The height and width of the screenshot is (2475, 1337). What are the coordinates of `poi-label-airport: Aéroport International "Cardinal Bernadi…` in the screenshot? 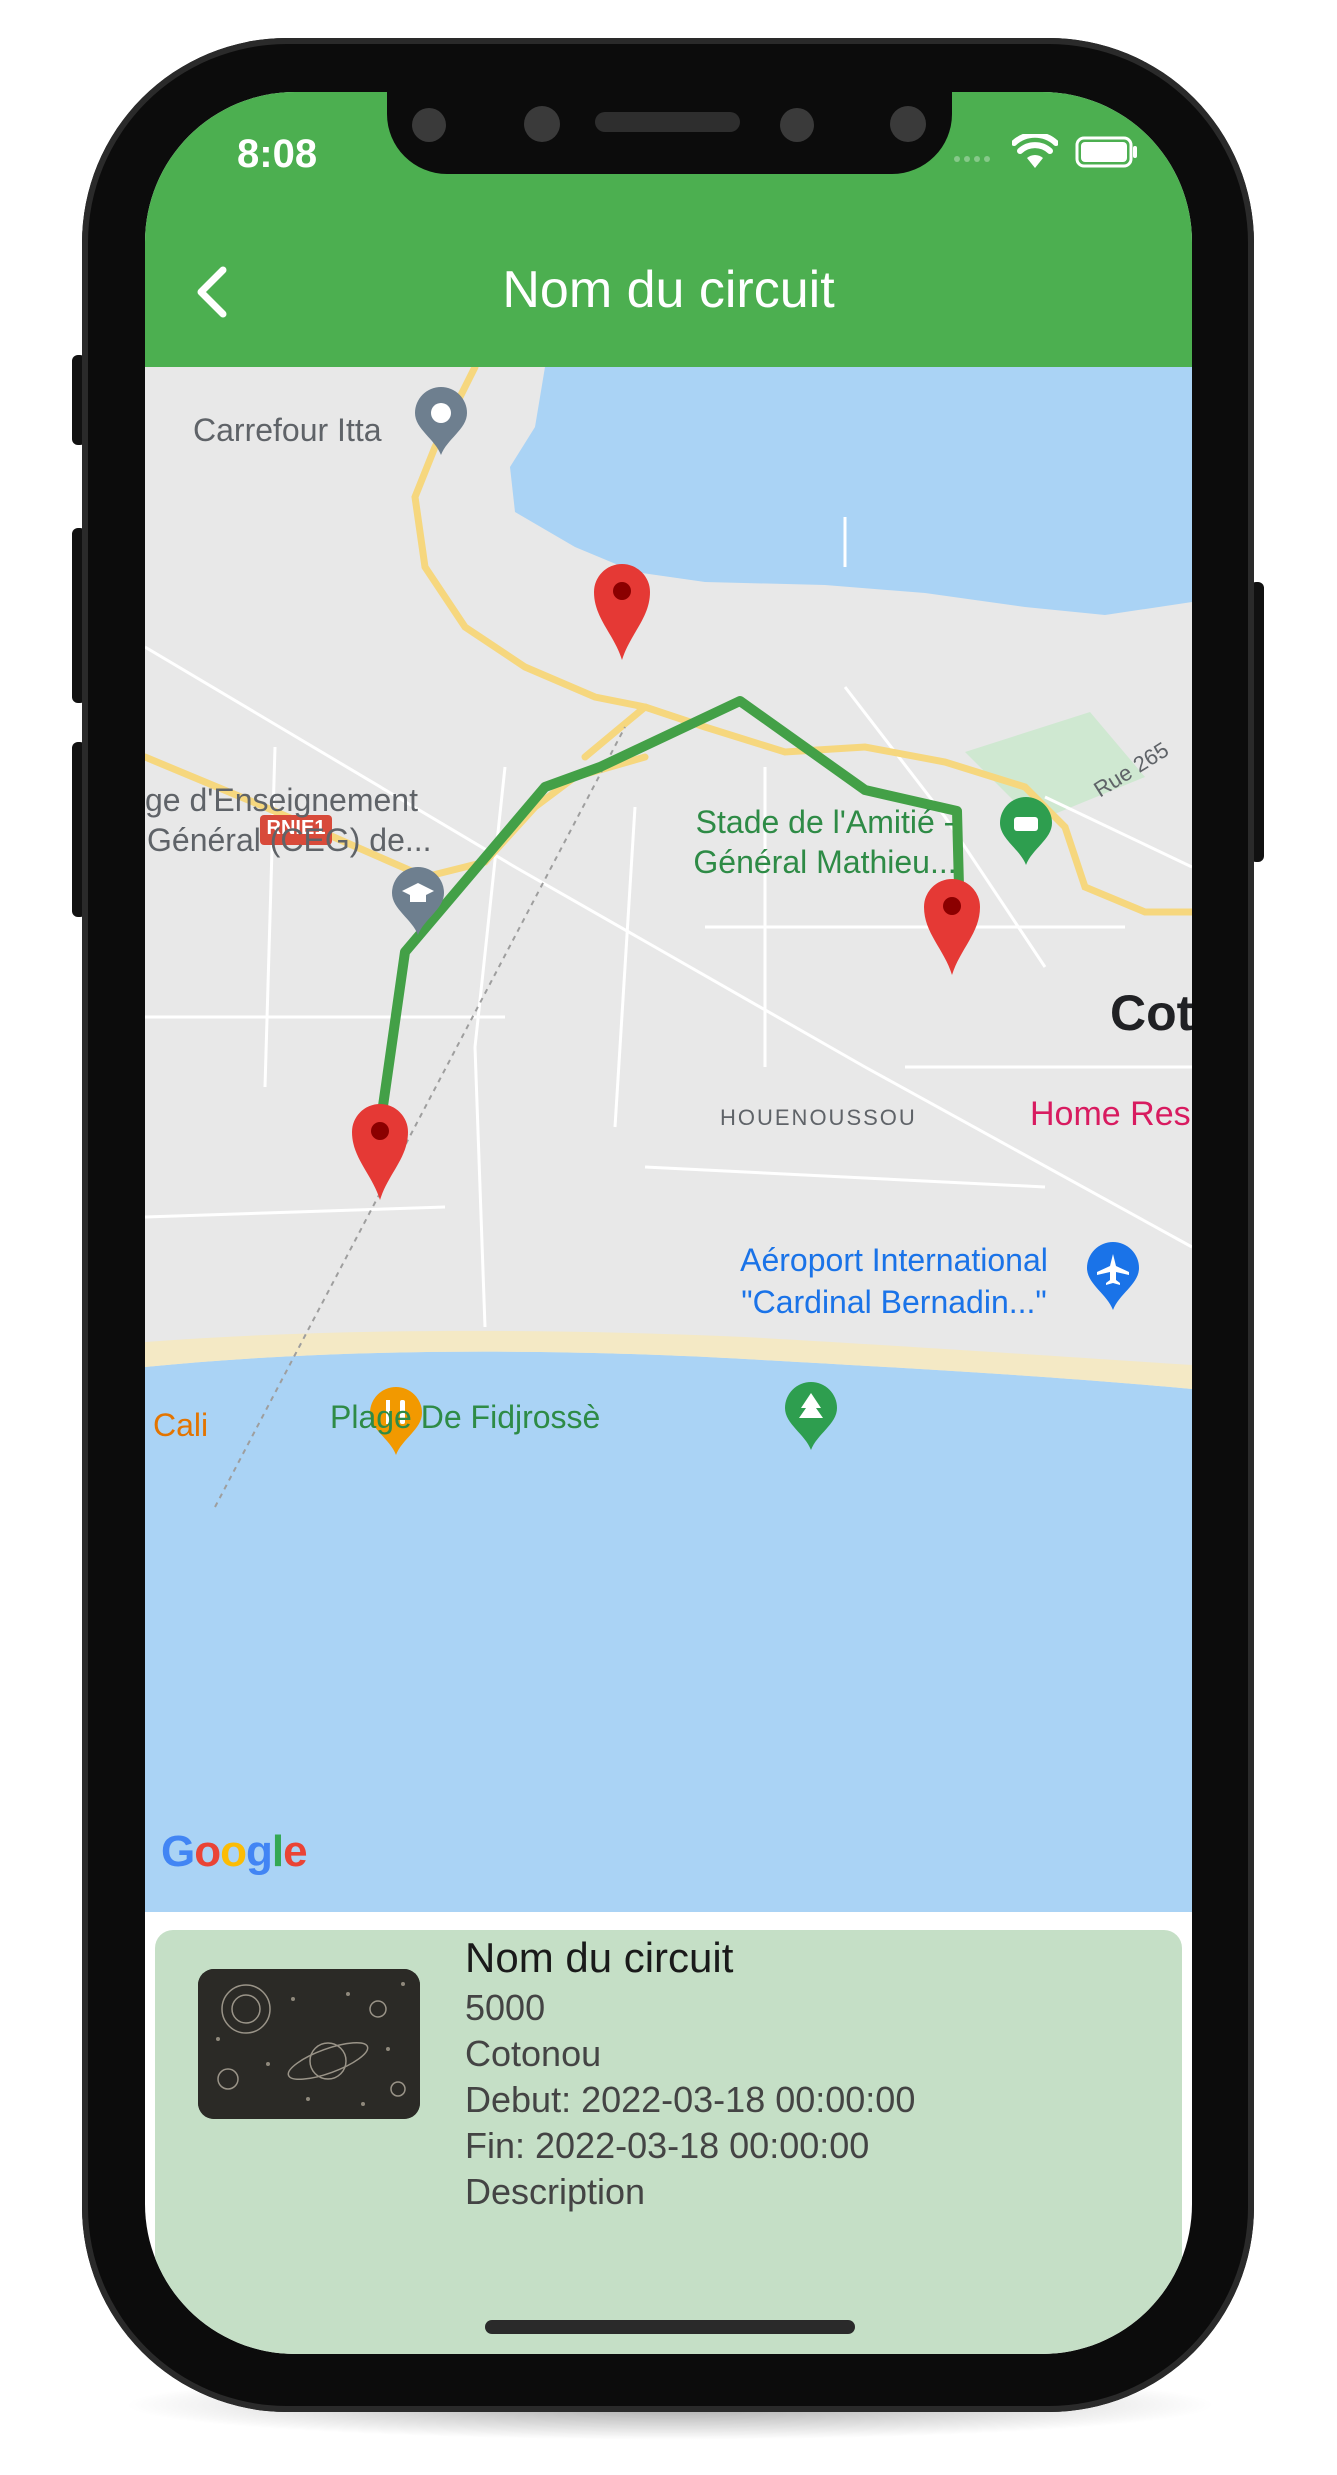 It's located at (894, 1281).